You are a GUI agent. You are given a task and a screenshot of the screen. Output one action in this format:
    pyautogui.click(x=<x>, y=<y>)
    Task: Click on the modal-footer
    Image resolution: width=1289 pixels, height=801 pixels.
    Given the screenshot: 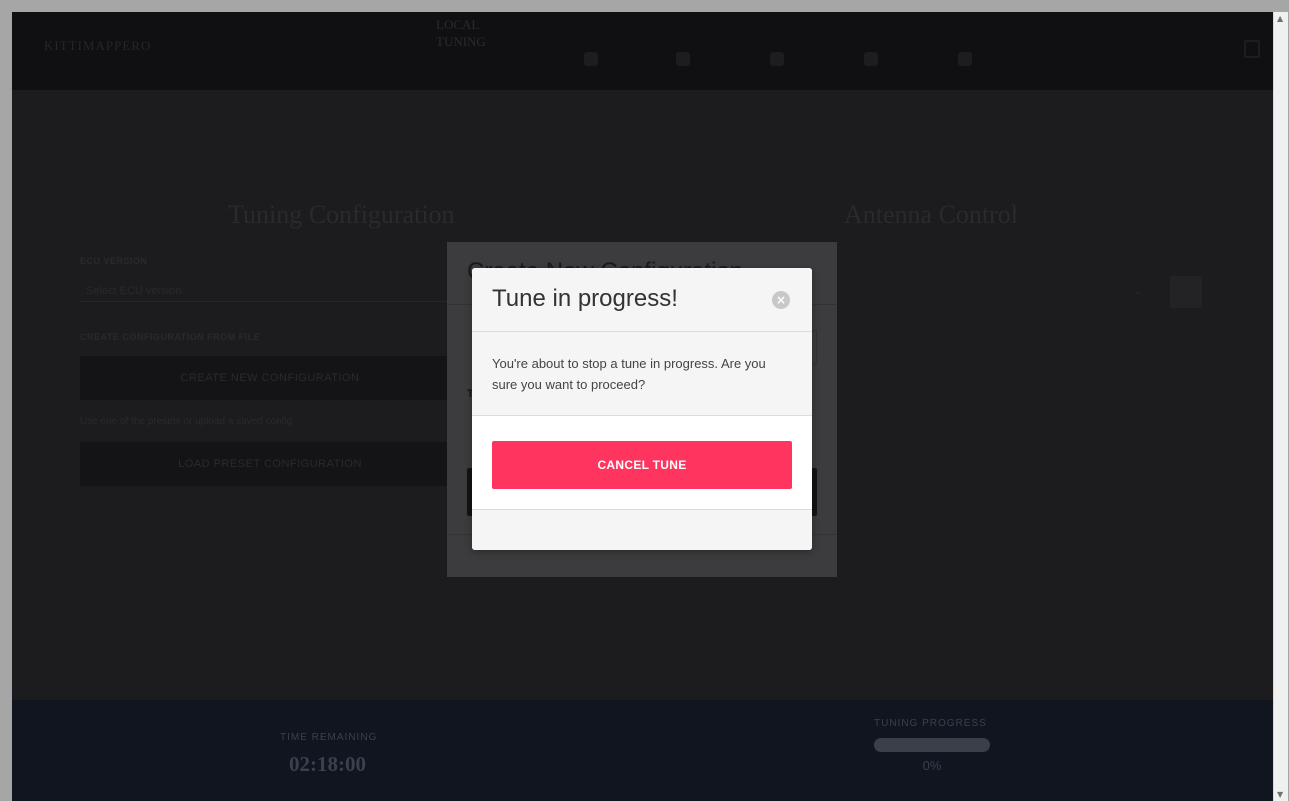 What is the action you would take?
    pyautogui.click(x=642, y=530)
    